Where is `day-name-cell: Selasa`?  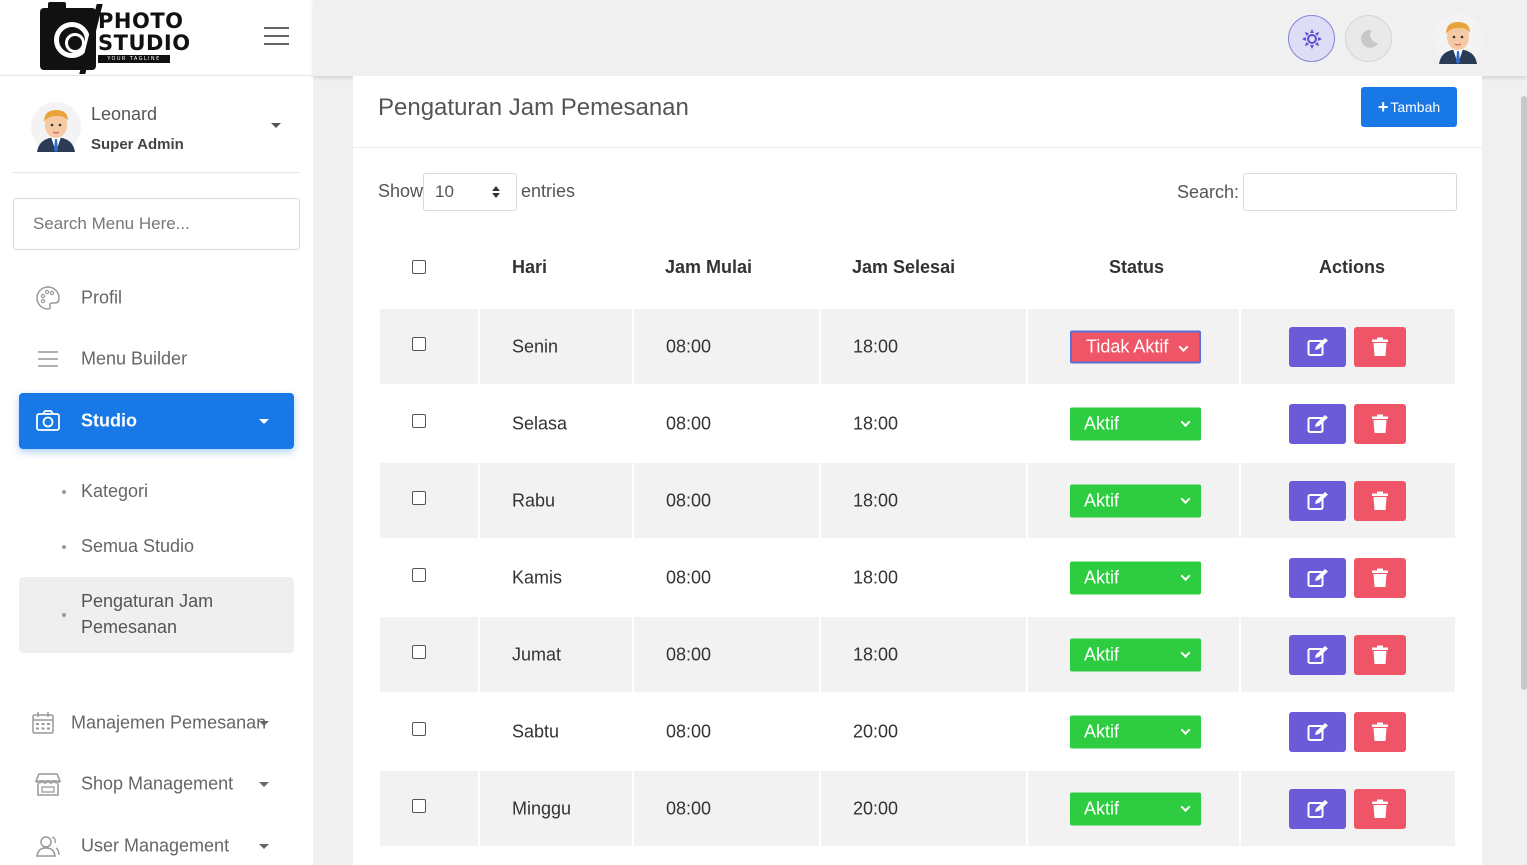 day-name-cell: Selasa is located at coordinates (556, 423).